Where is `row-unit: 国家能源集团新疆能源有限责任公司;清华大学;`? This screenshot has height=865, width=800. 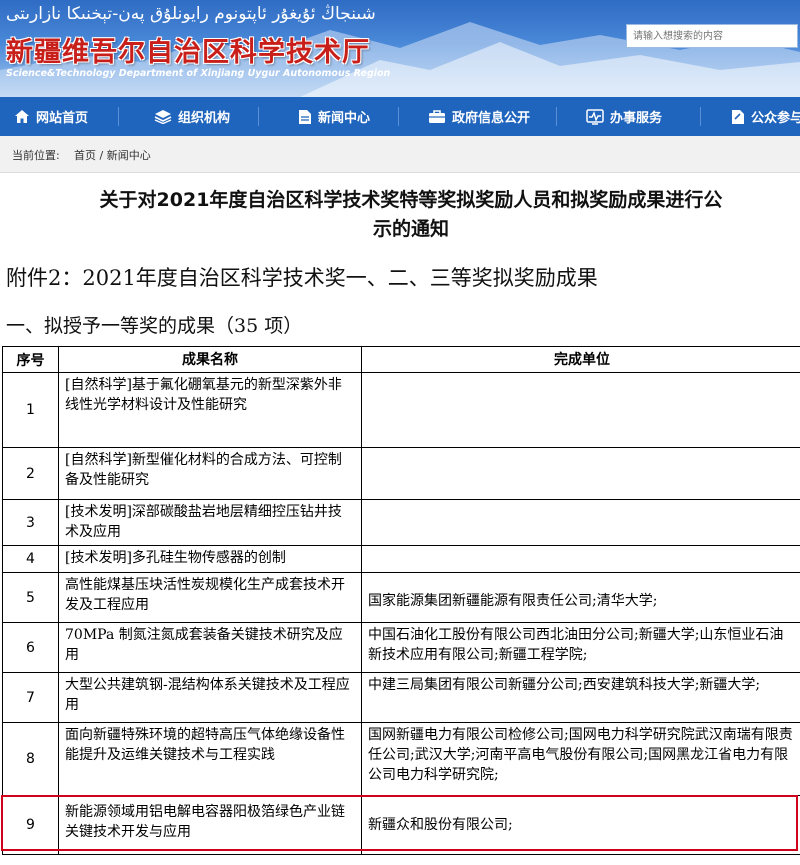
row-unit: 国家能源集团新疆能源有限责任公司;清华大学; is located at coordinates (580, 597).